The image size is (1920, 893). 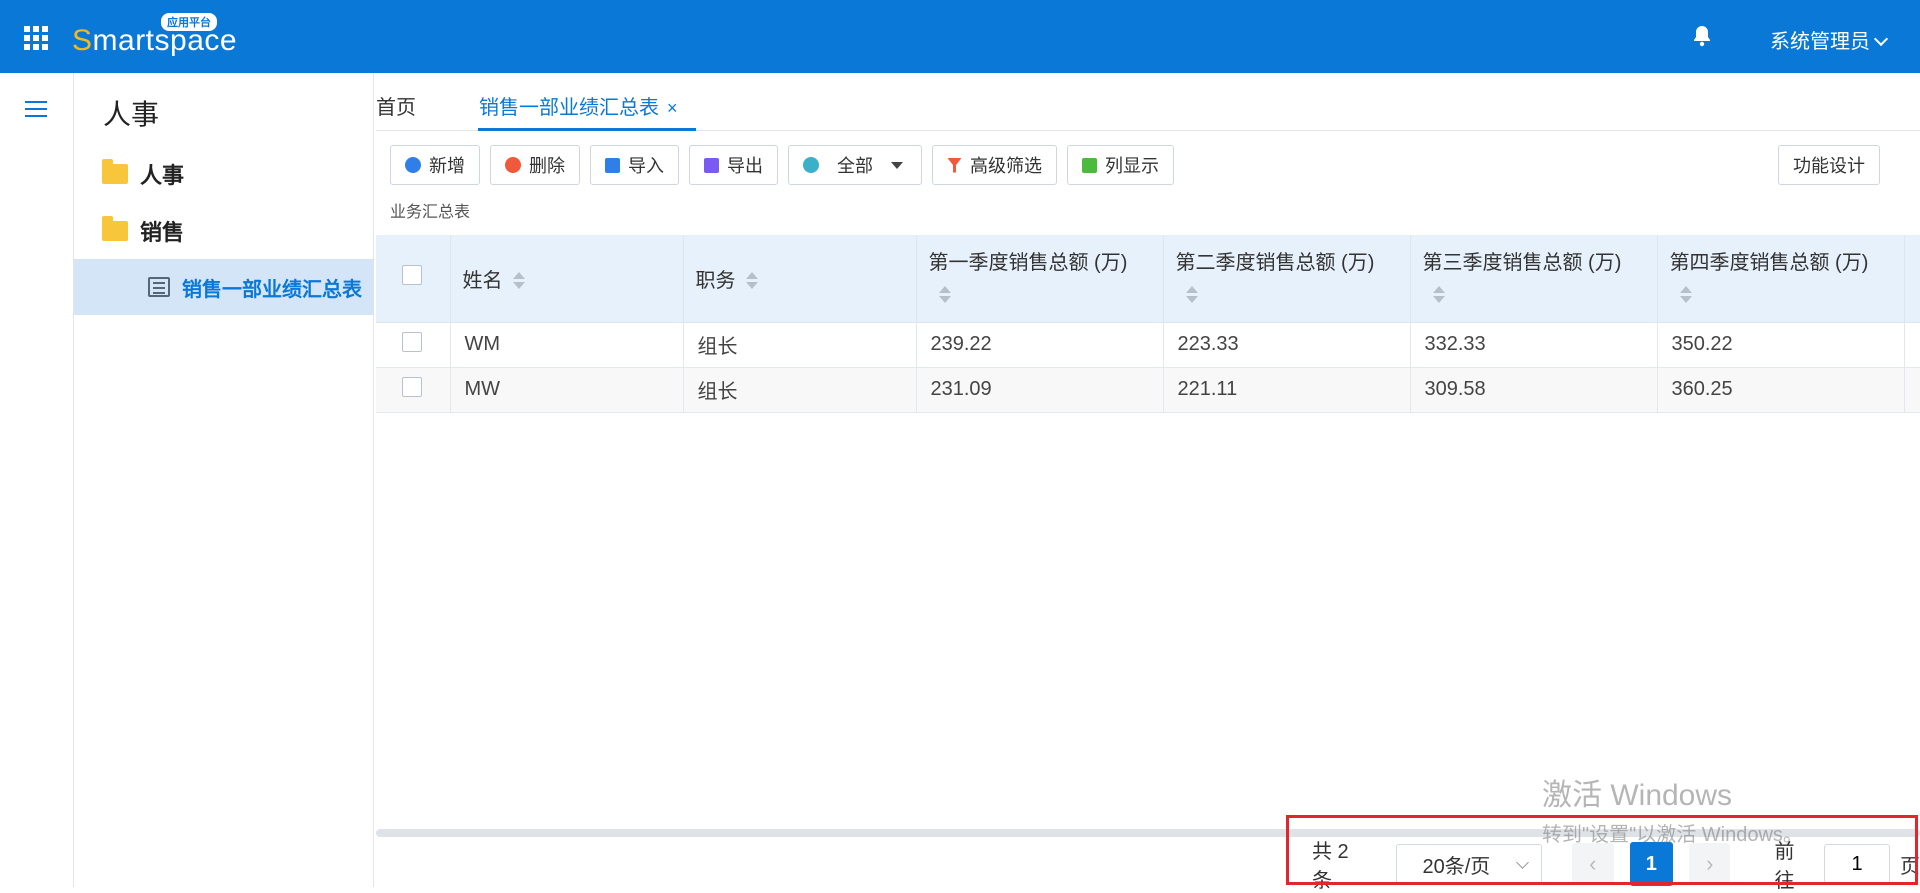 What do you see at coordinates (1040, 345) in the screenshot?
I see `cell-q1: 239.22` at bounding box center [1040, 345].